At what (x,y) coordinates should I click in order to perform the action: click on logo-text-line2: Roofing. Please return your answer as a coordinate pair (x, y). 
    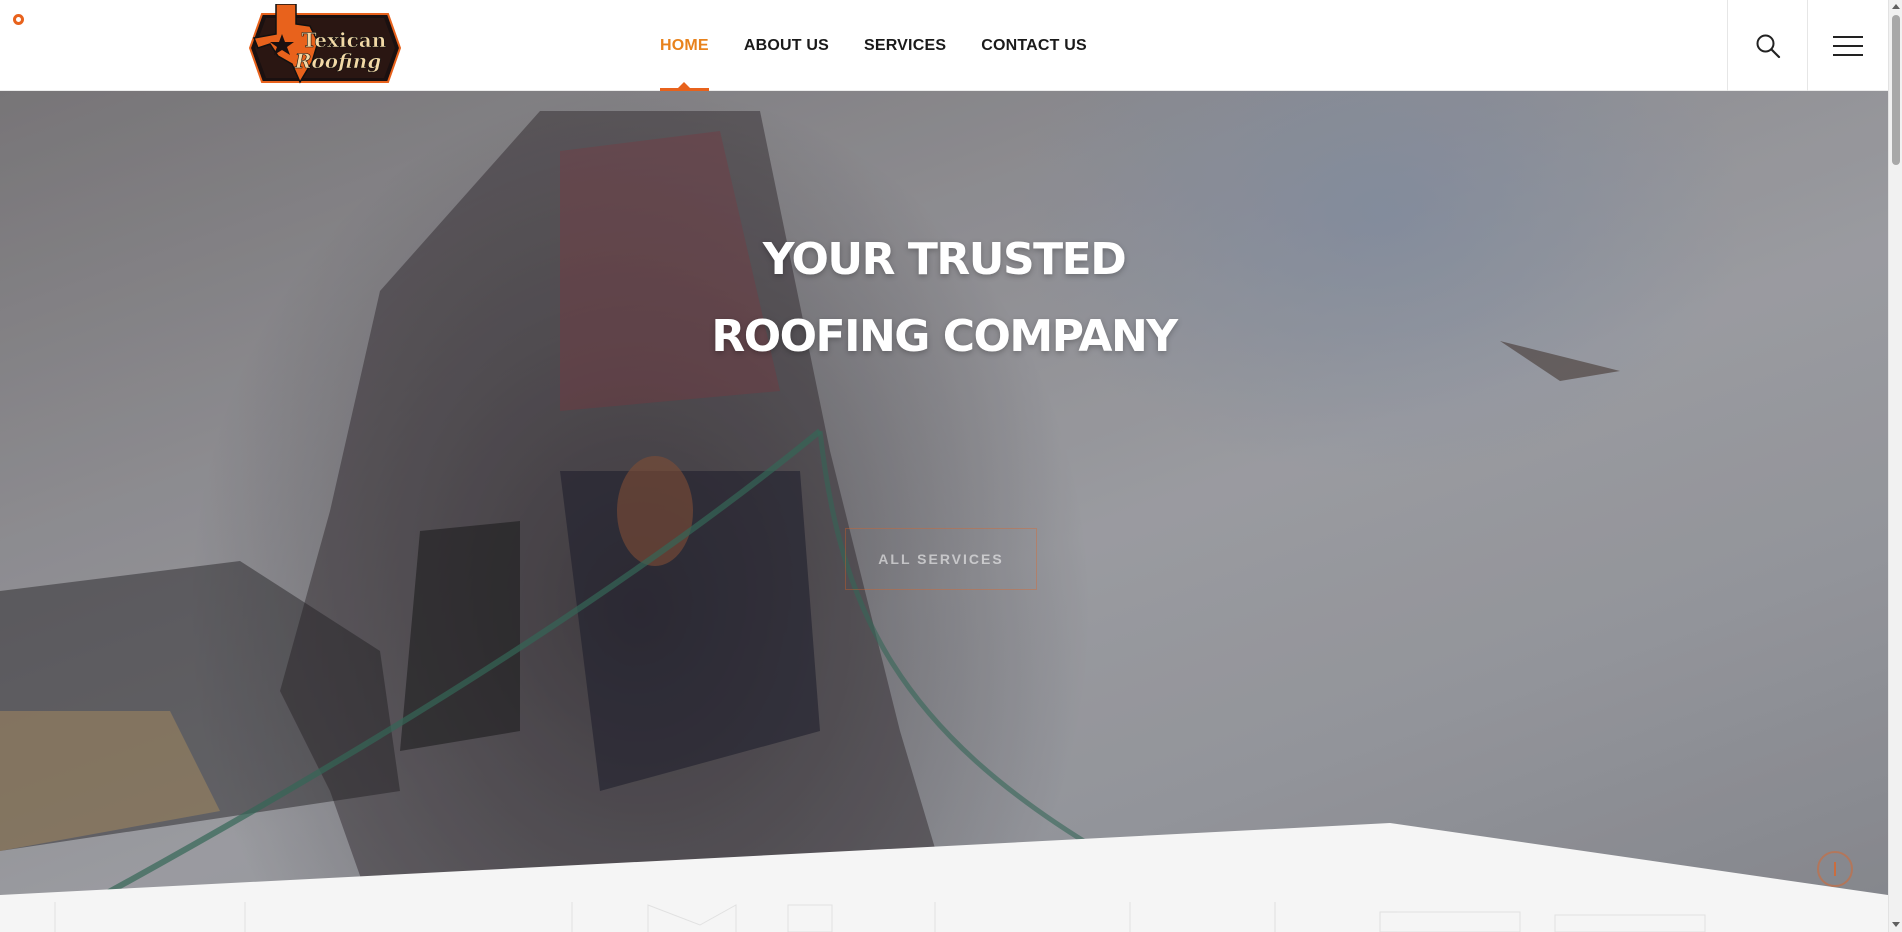
    Looking at the image, I should click on (337, 61).